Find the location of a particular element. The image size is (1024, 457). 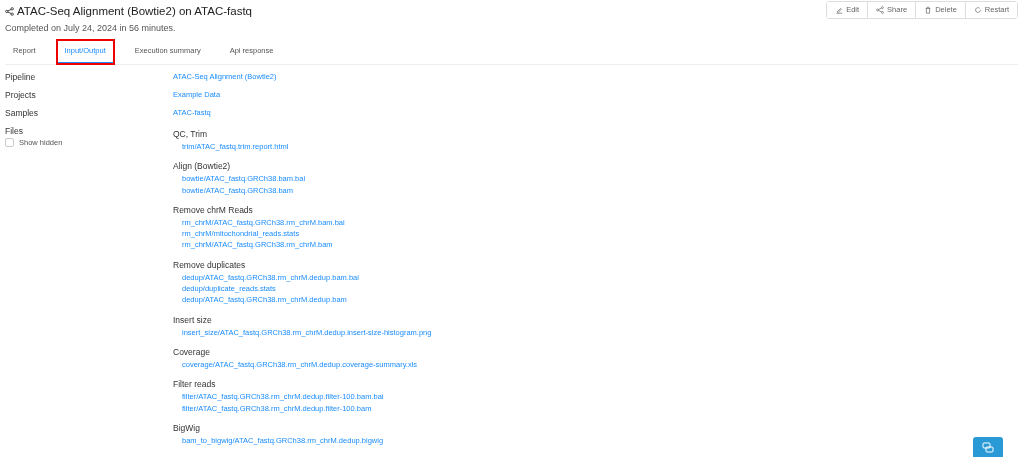

section-heading: Insert size is located at coordinates (193, 319).